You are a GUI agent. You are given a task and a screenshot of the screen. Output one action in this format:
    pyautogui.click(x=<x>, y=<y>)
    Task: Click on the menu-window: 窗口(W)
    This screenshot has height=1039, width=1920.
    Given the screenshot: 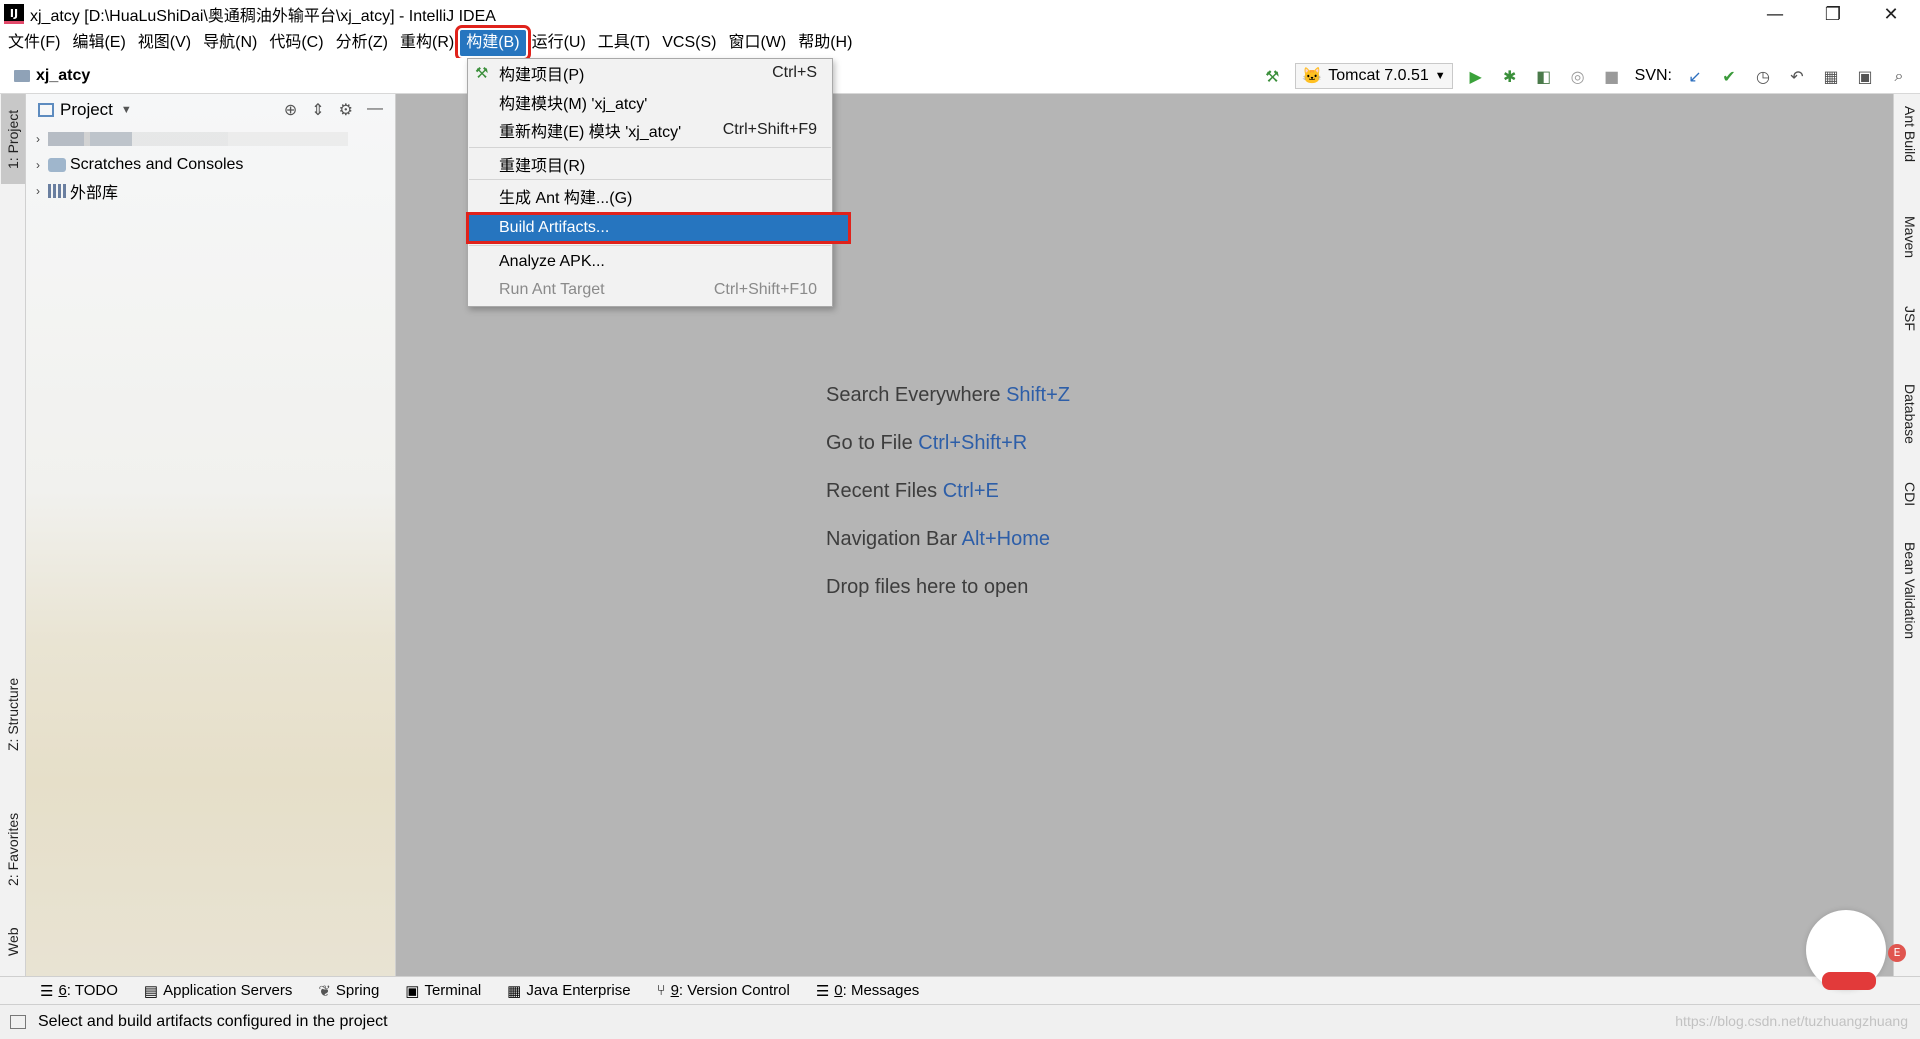 What is the action you would take?
    pyautogui.click(x=757, y=43)
    